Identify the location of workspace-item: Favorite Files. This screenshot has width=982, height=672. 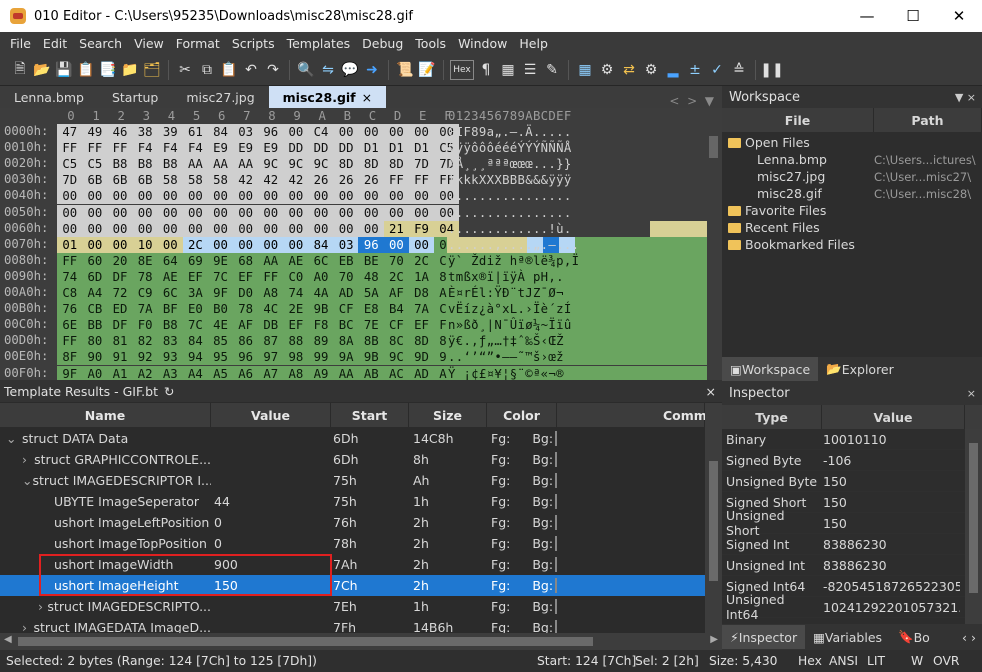
(852, 210).